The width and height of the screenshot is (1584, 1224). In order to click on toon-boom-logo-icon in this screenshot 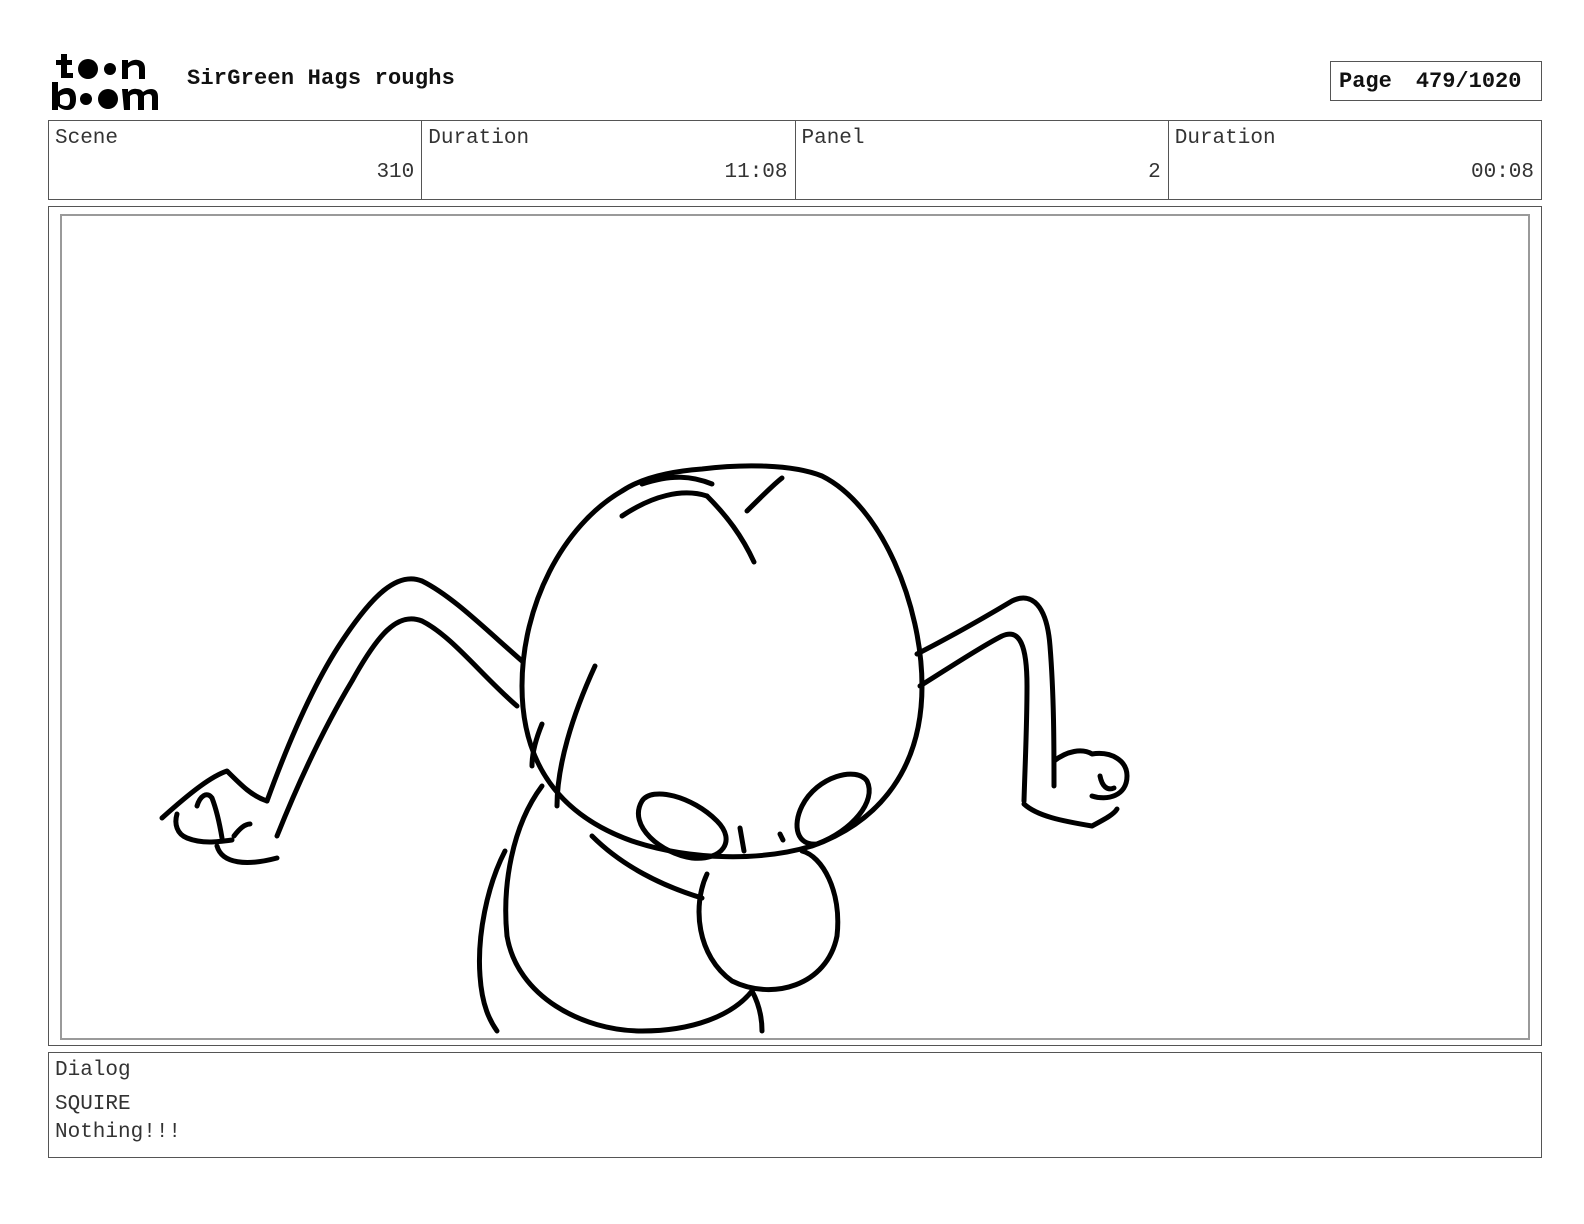, I will do `click(105, 82)`.